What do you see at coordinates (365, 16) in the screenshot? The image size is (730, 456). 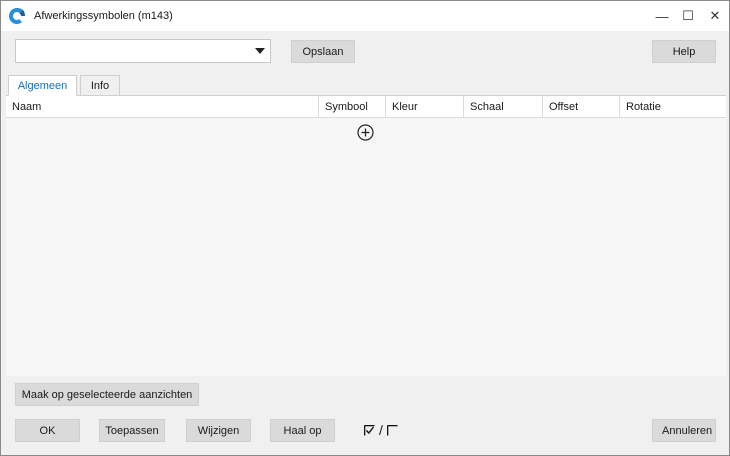 I see `title-bar: Afwerkingssymbolen (m143) — ☐ ✕` at bounding box center [365, 16].